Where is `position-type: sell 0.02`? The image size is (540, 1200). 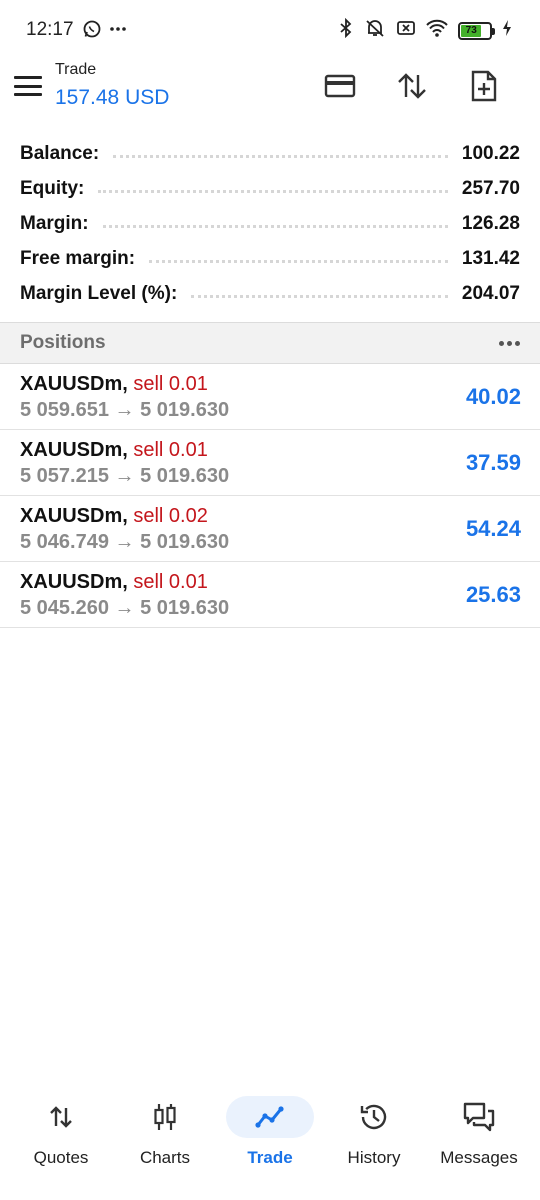
position-type: sell 0.02 is located at coordinates (170, 516).